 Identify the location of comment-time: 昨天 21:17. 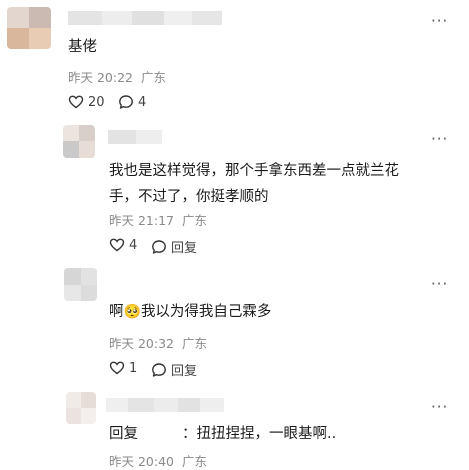
(141, 220).